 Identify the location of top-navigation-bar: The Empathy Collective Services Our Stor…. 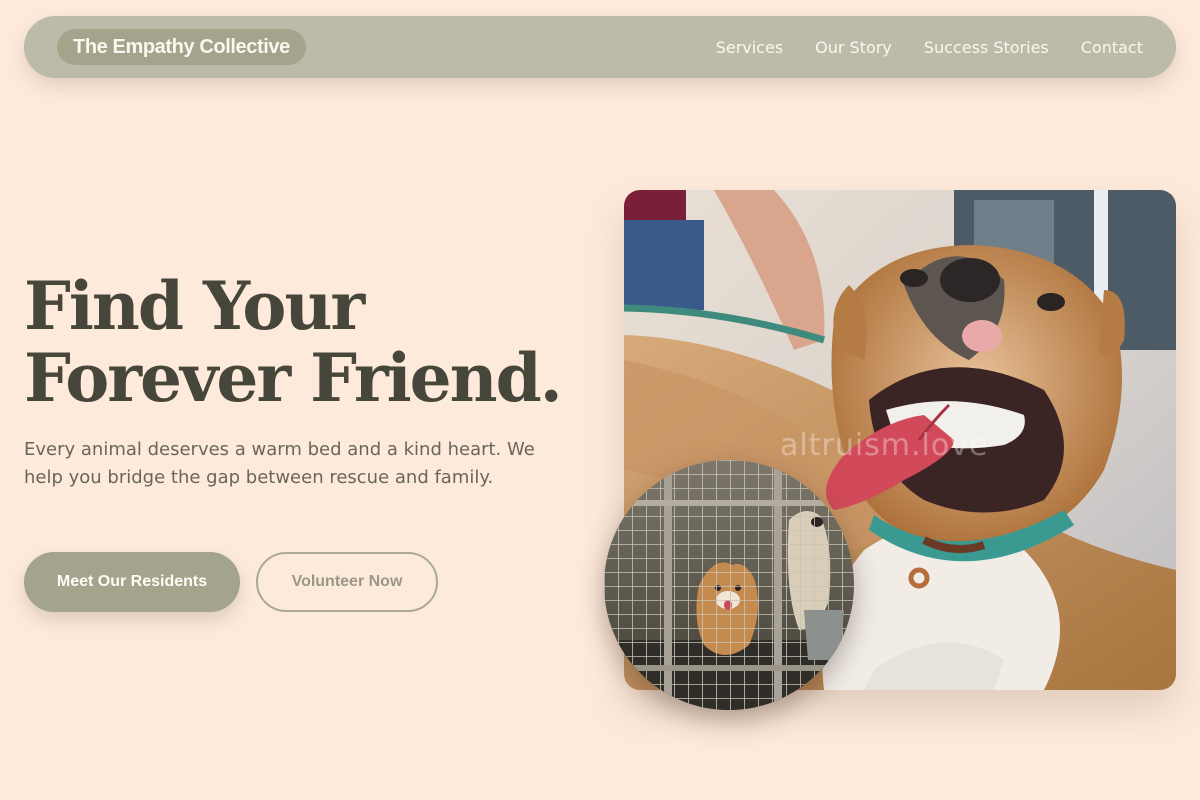
(600, 47).